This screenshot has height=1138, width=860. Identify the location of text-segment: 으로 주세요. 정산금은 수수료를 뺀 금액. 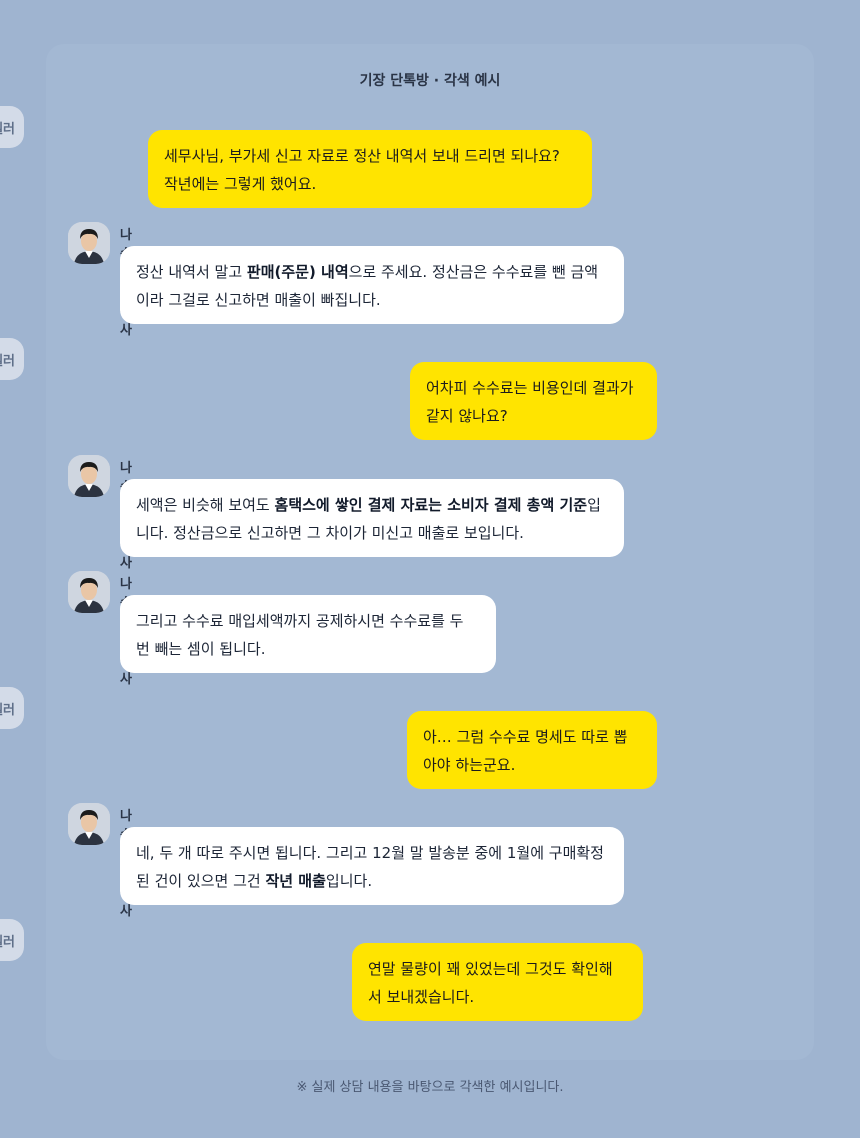
(473, 272).